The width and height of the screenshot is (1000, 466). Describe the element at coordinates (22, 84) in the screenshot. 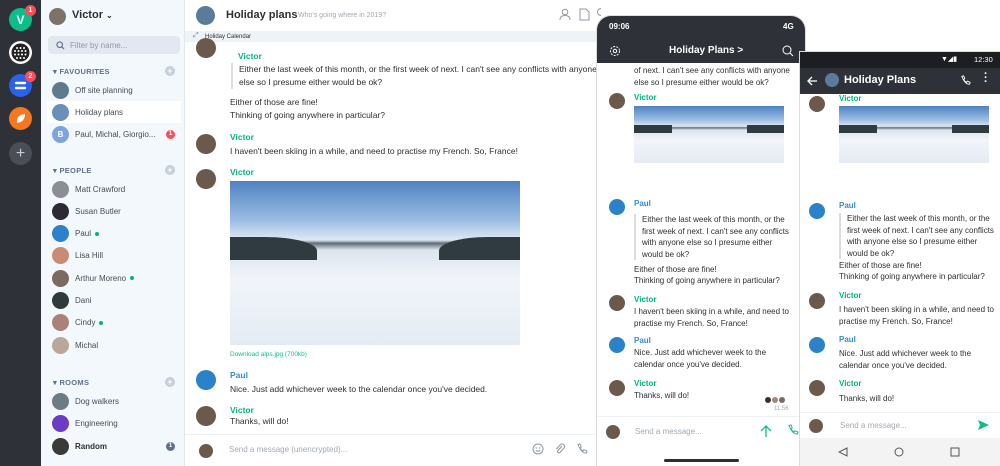

I see `community-button-blue: 2` at that location.